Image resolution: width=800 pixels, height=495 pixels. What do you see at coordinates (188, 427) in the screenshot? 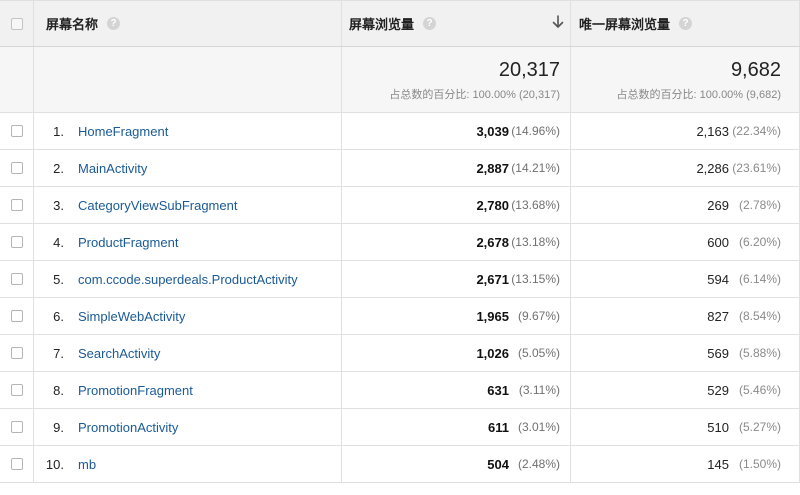
I see `screen-name-cell: 9. PromotionActivity` at bounding box center [188, 427].